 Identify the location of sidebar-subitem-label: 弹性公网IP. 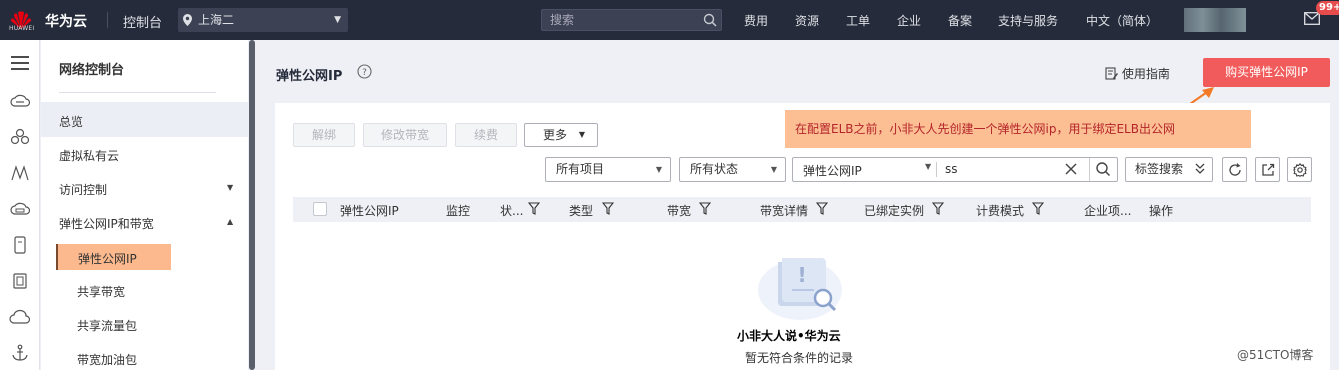
(107, 259).